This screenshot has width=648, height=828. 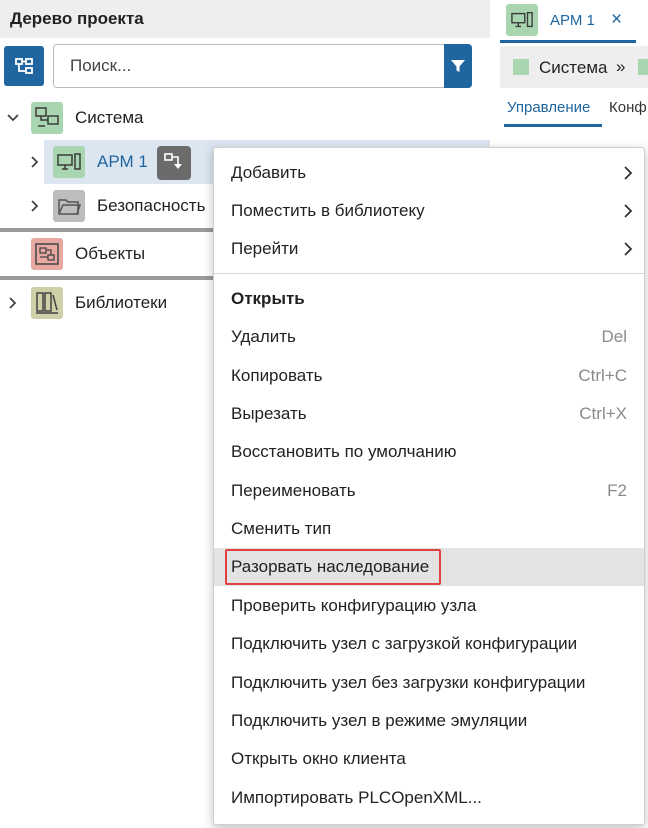 I want to click on move-down-icon, so click(x=173, y=161).